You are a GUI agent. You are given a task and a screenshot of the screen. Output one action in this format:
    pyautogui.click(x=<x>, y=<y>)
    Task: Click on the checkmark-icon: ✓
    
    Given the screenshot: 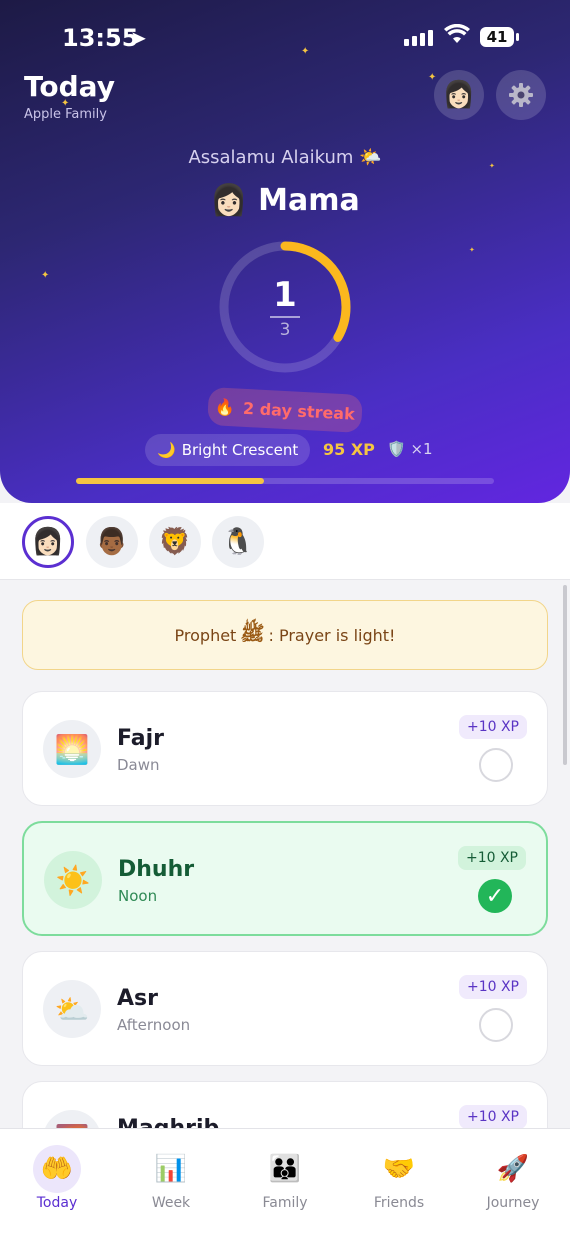 What is the action you would take?
    pyautogui.click(x=495, y=896)
    